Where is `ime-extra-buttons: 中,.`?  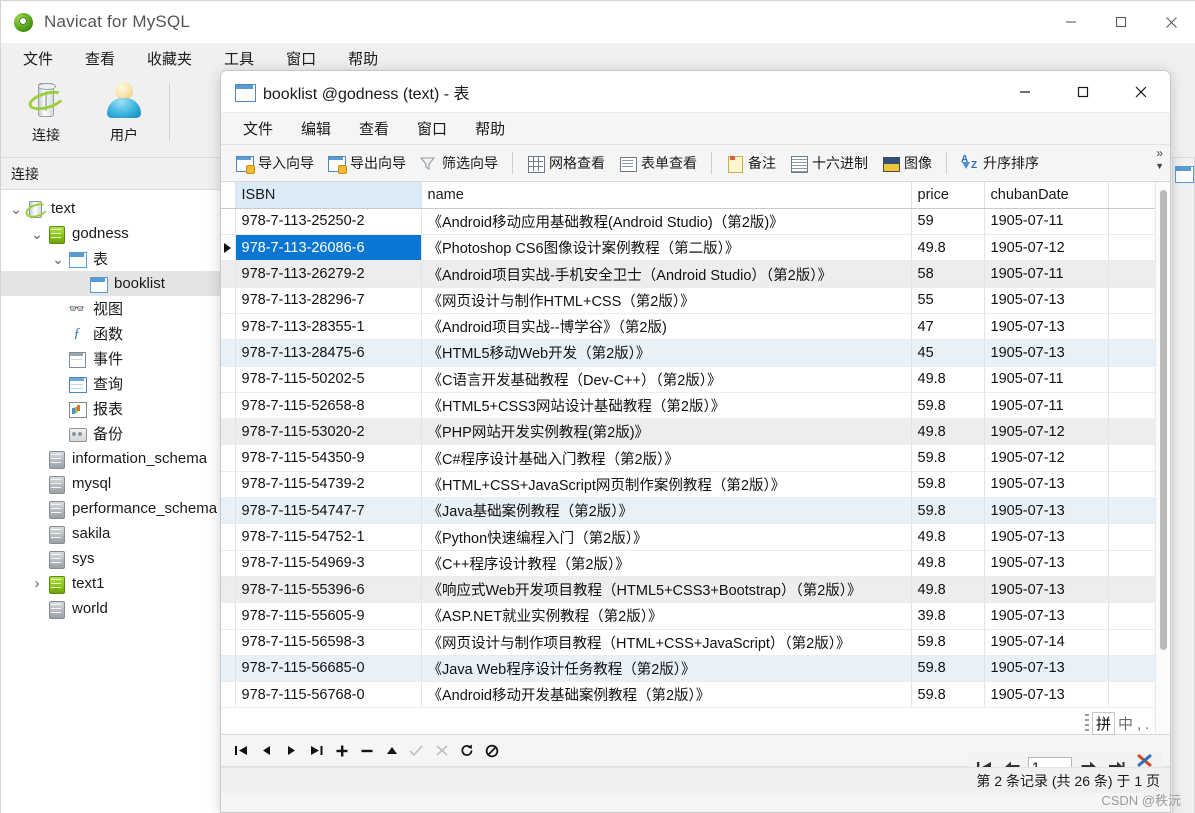 ime-extra-buttons: 中,. is located at coordinates (1135, 723).